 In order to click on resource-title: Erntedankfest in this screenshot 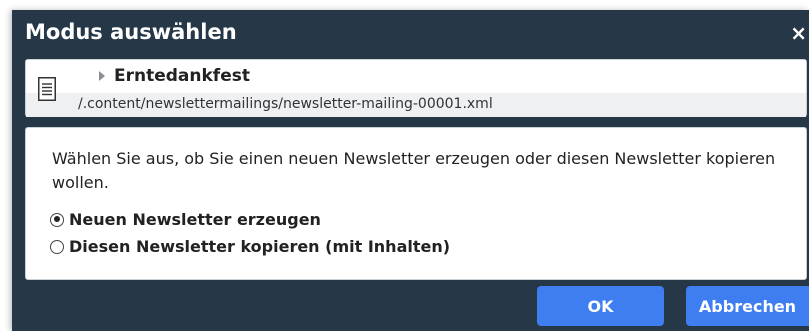, I will do `click(182, 76)`.